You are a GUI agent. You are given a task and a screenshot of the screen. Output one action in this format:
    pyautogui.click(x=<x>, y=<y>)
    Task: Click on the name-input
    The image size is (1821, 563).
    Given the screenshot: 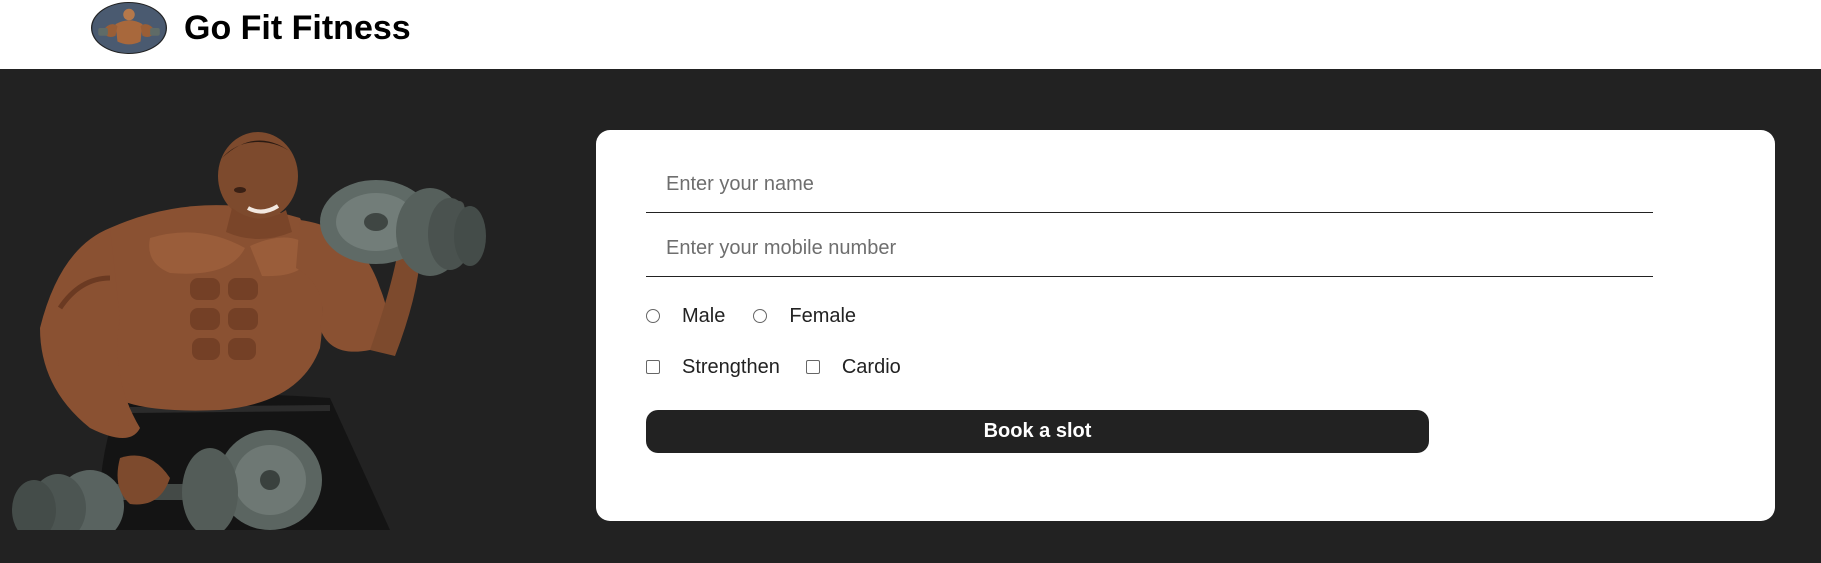 What is the action you would take?
    pyautogui.click(x=1149, y=185)
    